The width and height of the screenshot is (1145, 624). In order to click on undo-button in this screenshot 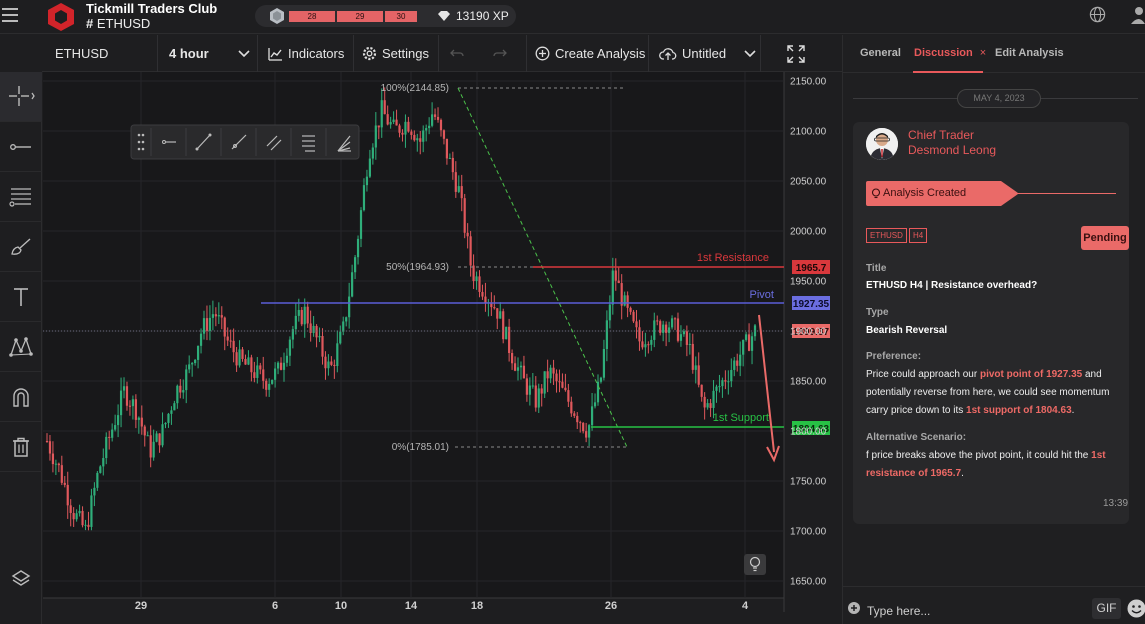, I will do `click(459, 53)`.